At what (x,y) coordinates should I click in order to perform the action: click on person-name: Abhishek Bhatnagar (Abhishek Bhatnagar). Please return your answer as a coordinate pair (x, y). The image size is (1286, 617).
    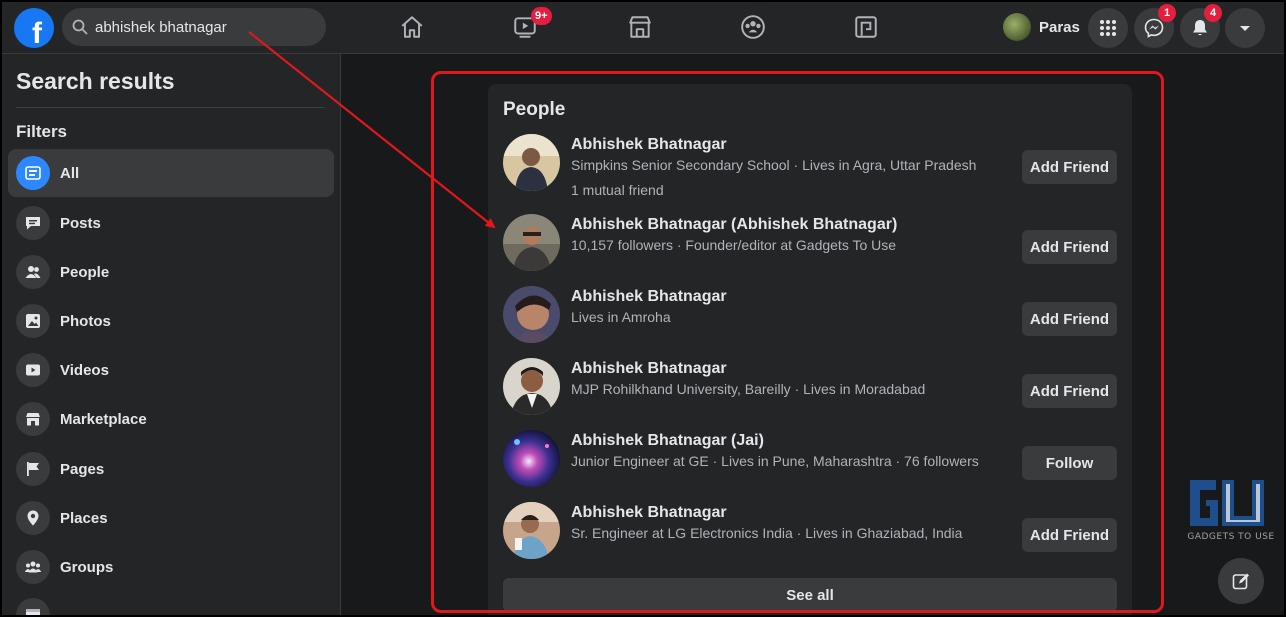
    Looking at the image, I should click on (734, 225).